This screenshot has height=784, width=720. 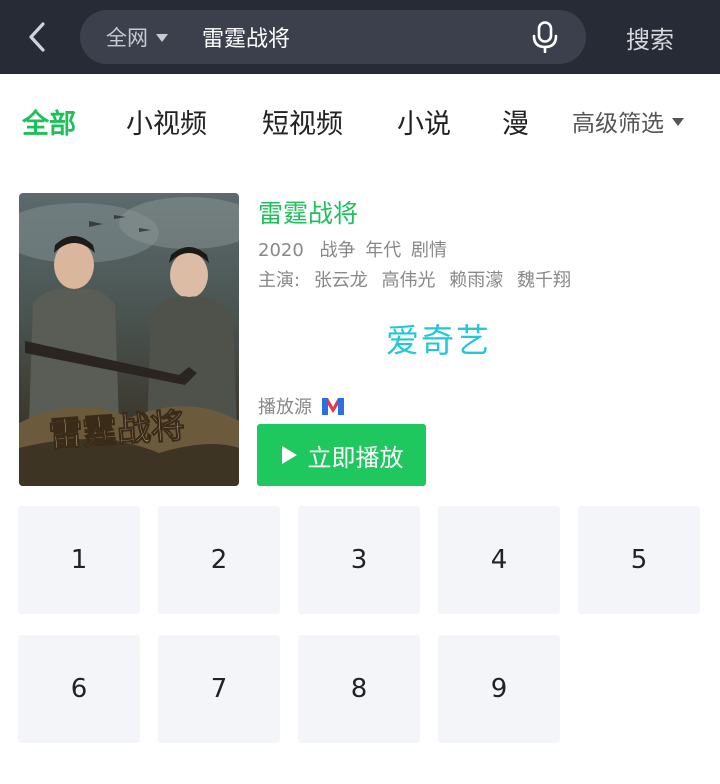 What do you see at coordinates (219, 689) in the screenshot?
I see `episode-button: 7` at bounding box center [219, 689].